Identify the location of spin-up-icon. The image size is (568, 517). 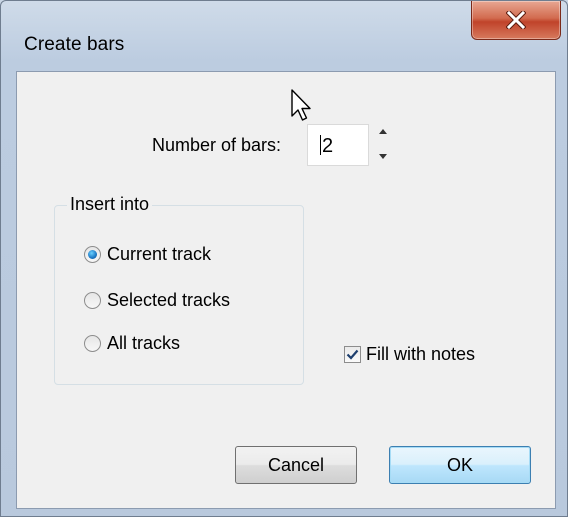
(383, 131).